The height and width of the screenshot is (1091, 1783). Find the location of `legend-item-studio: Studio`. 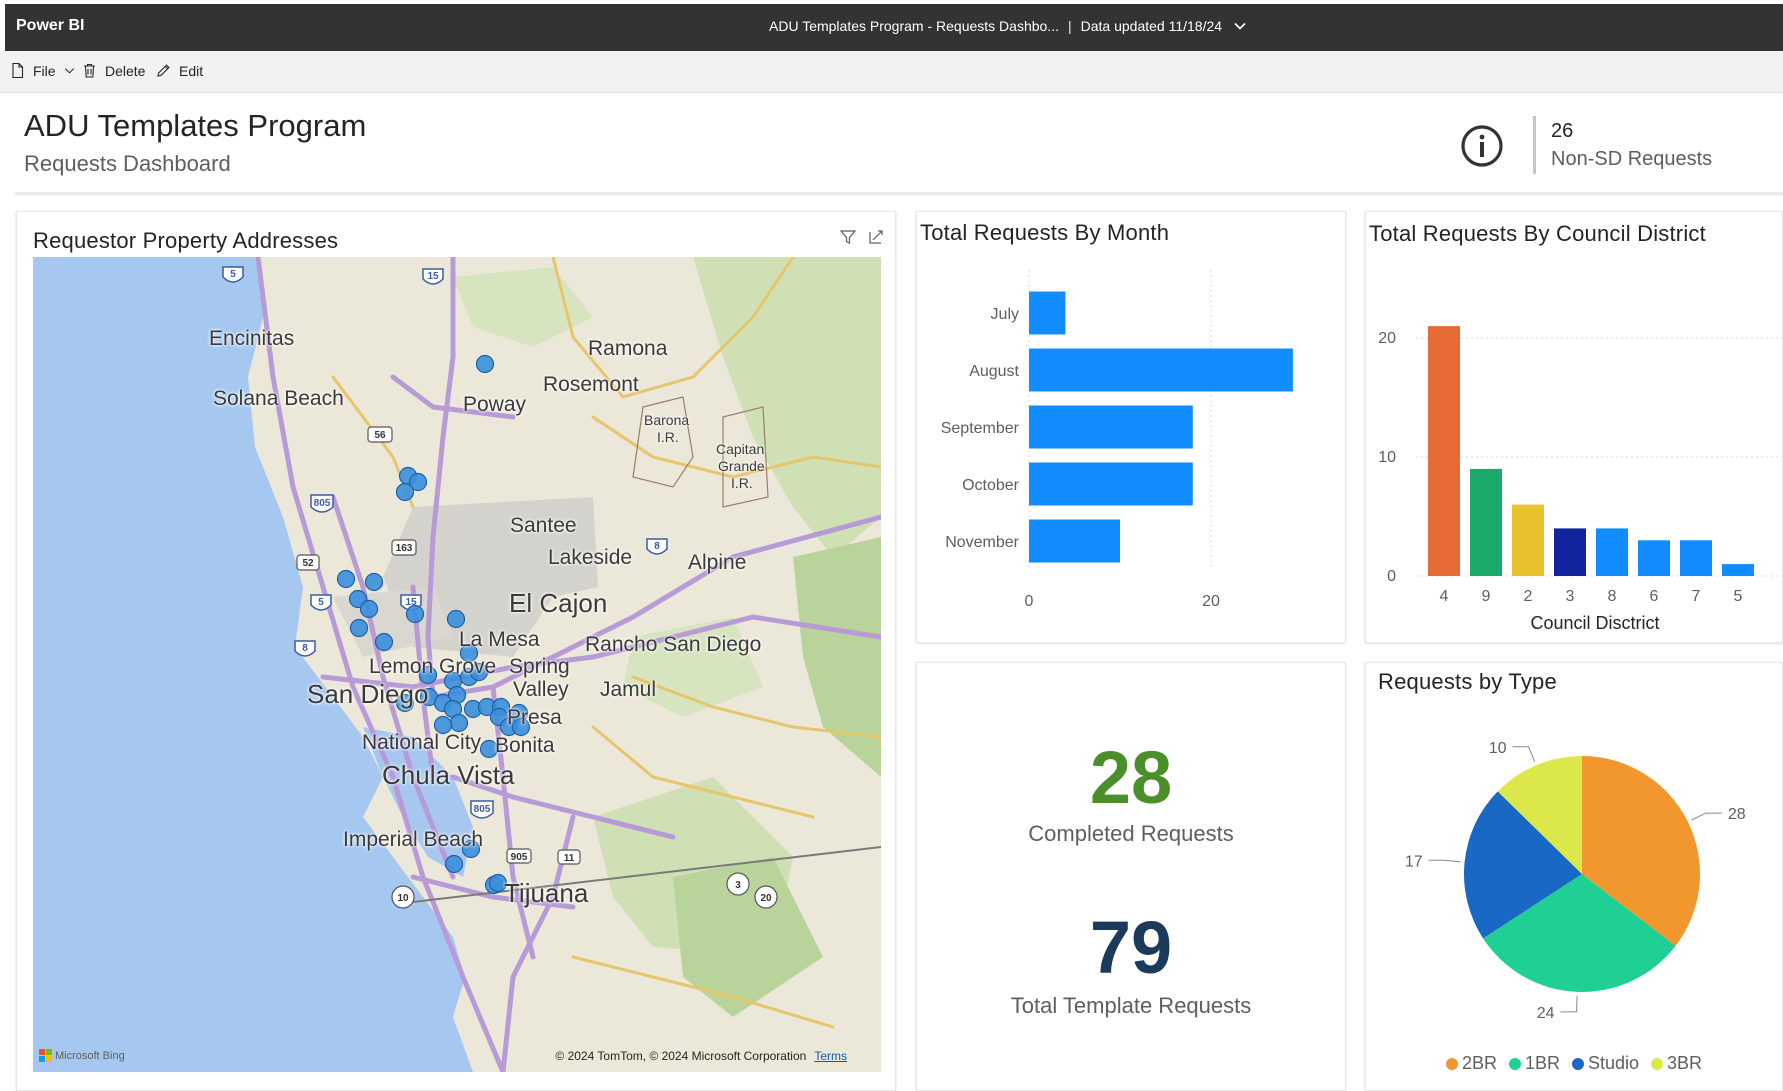

legend-item-studio: Studio is located at coordinates (1605, 1063).